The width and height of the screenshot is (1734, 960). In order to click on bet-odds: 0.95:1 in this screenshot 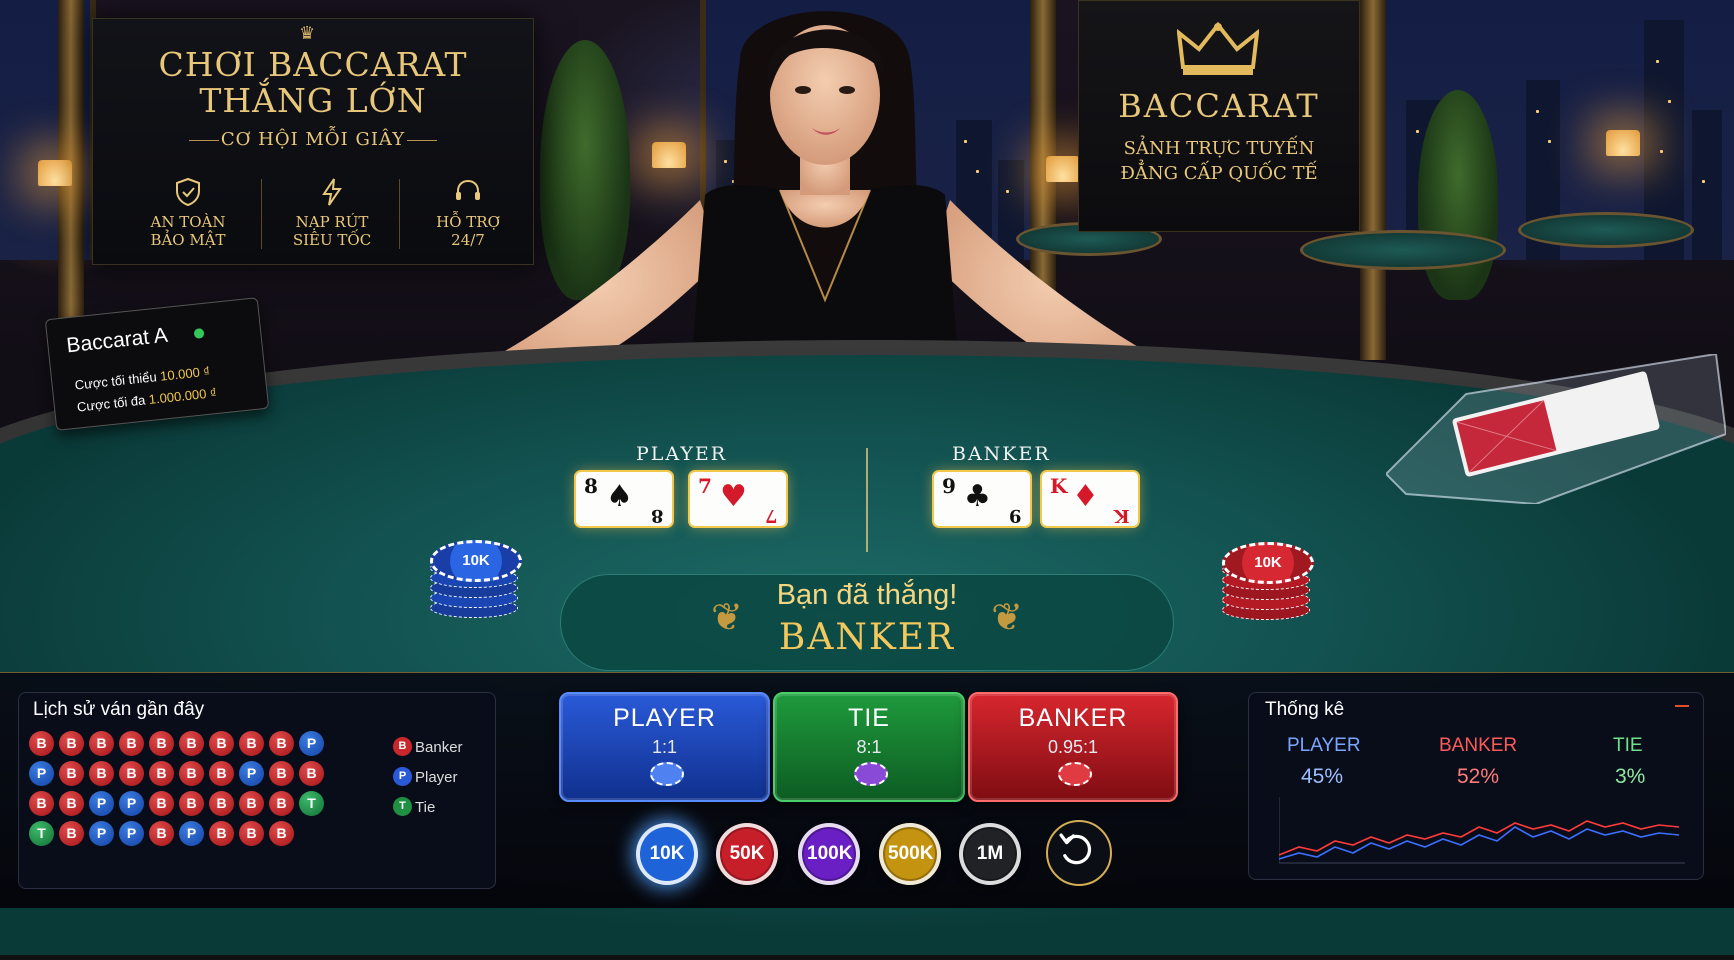, I will do `click(1073, 747)`.